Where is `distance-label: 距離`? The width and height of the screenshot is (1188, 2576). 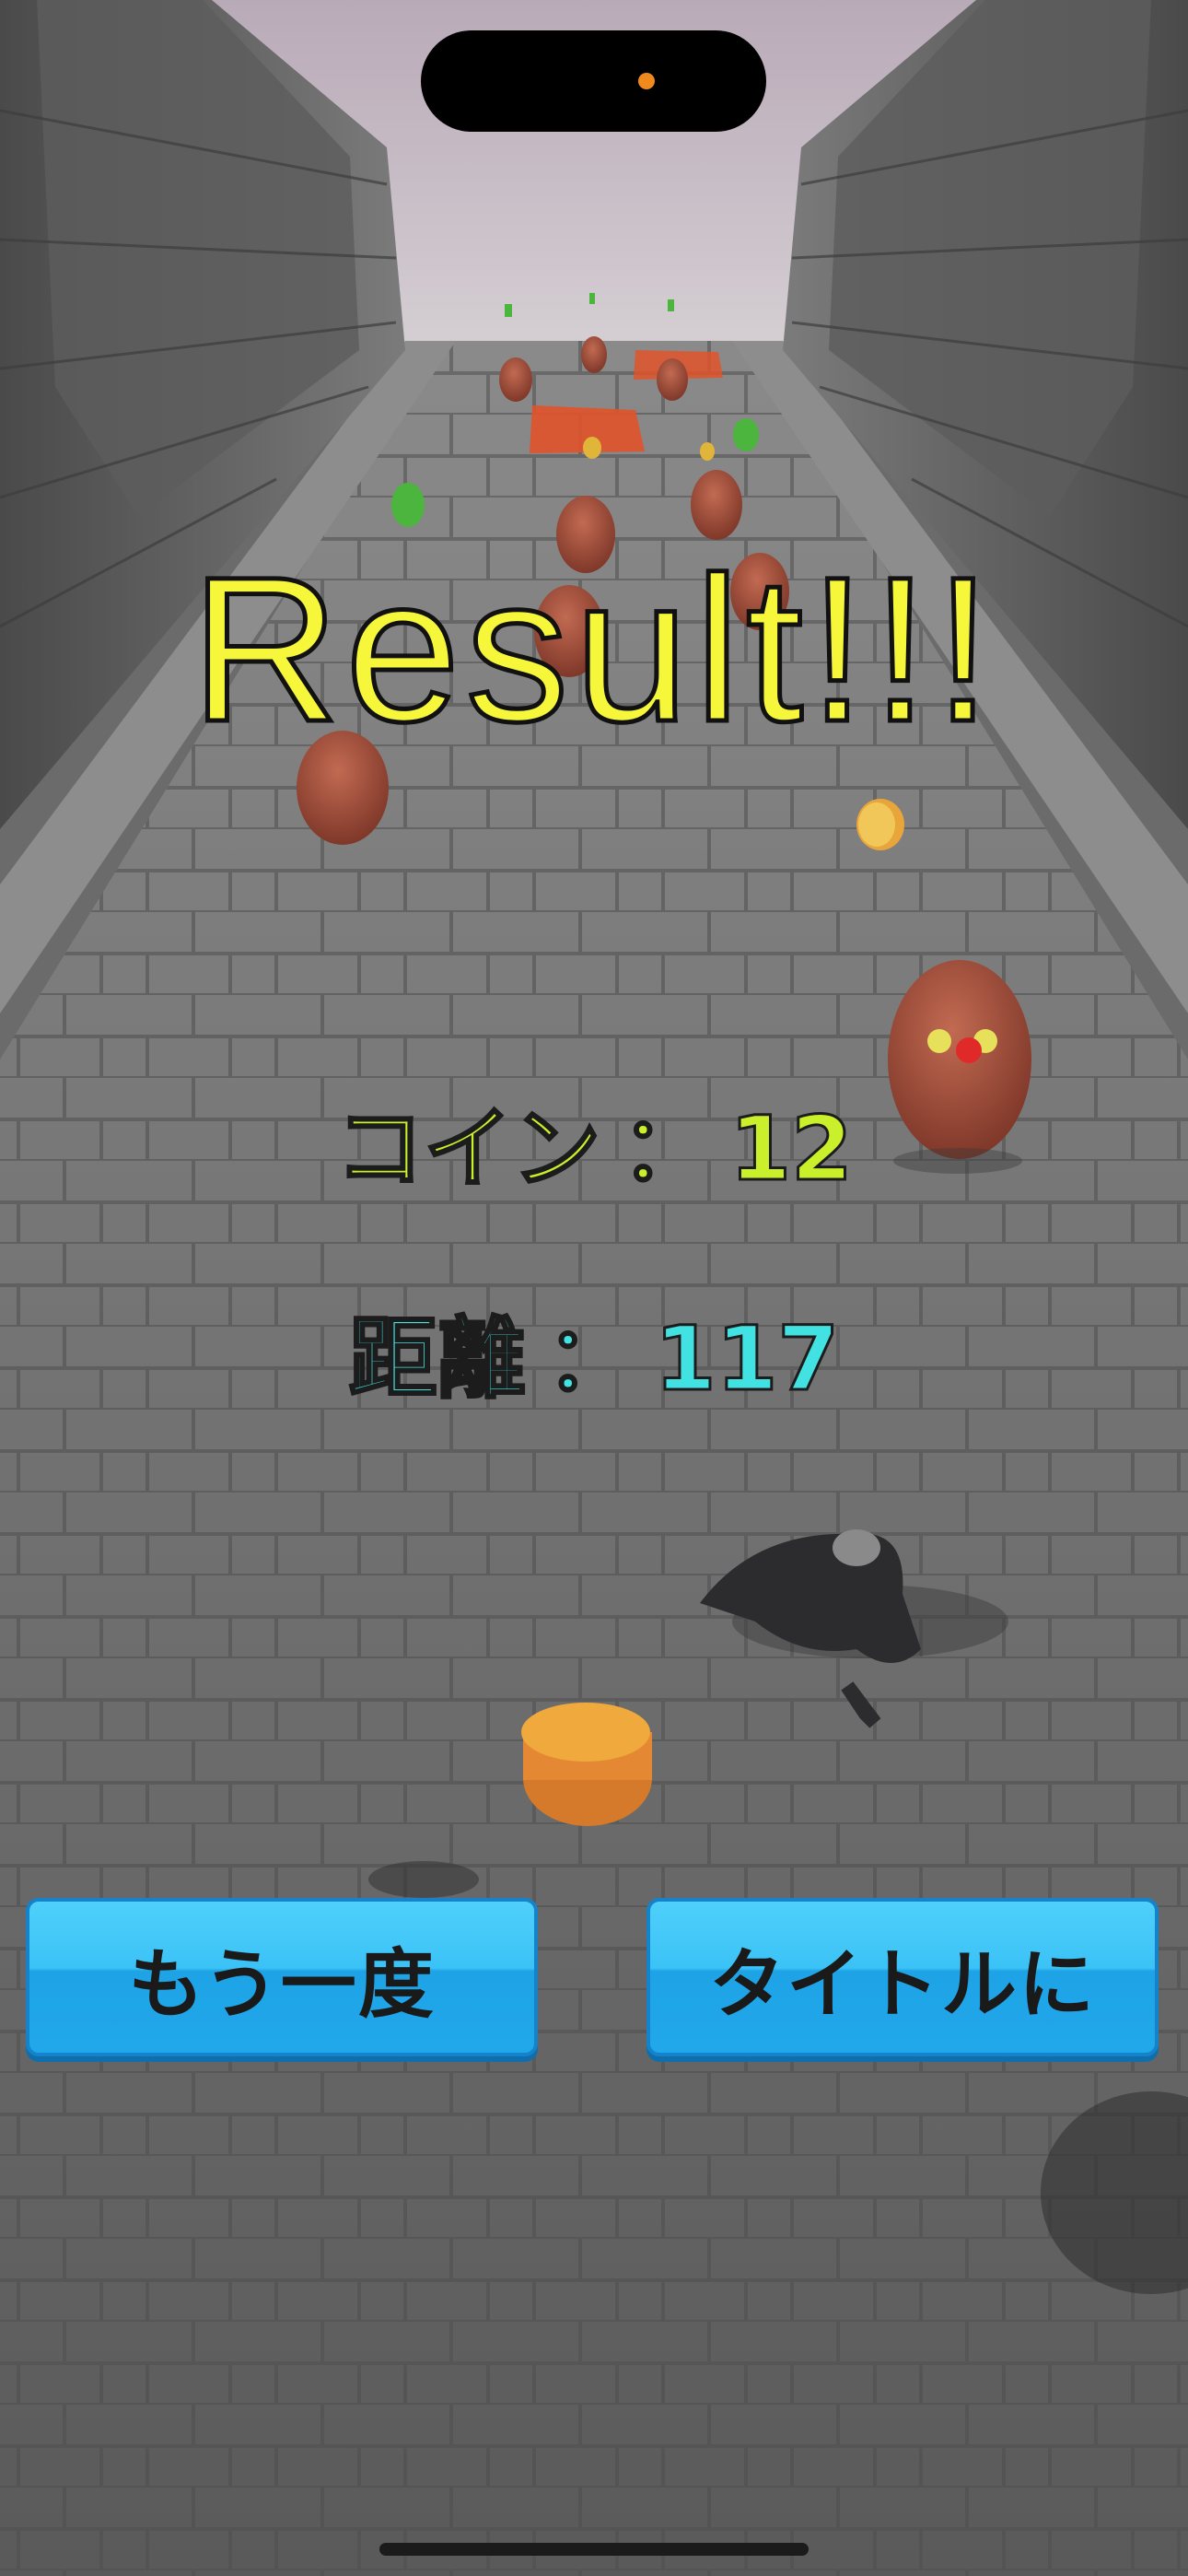
distance-label: 距離 is located at coordinates (437, 1359).